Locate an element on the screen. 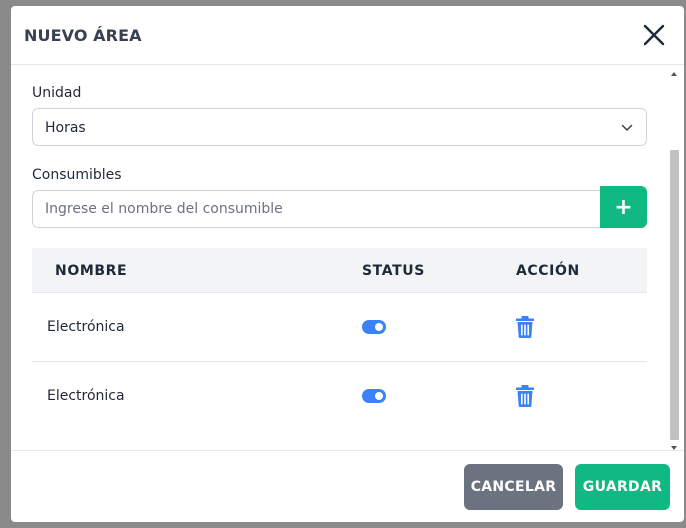 This screenshot has width=686, height=528. unidad-select: Horas is located at coordinates (339, 127).